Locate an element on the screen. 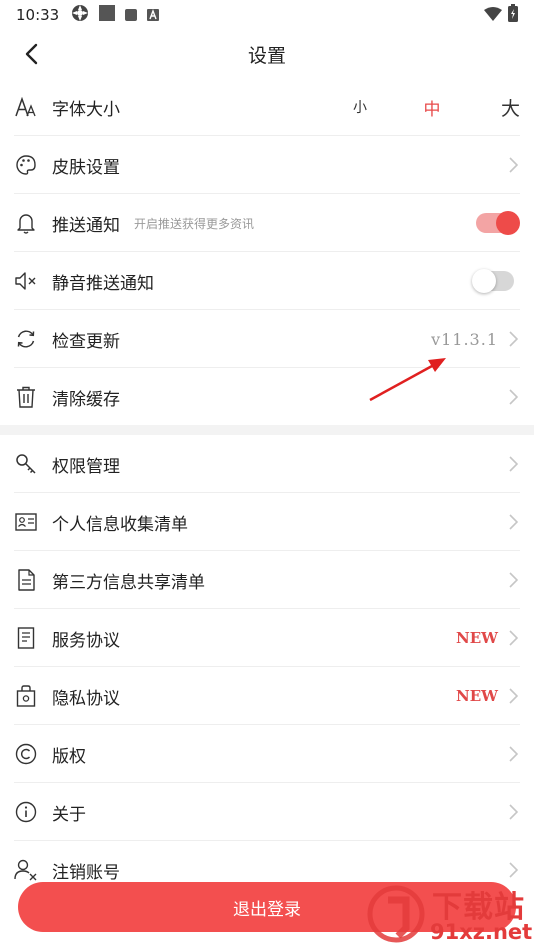 The height and width of the screenshot is (950, 534). wifi-icon is located at coordinates (493, 15).